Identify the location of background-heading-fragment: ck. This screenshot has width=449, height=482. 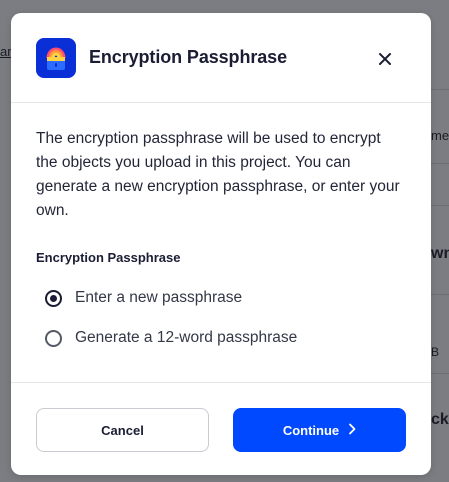
(440, 419).